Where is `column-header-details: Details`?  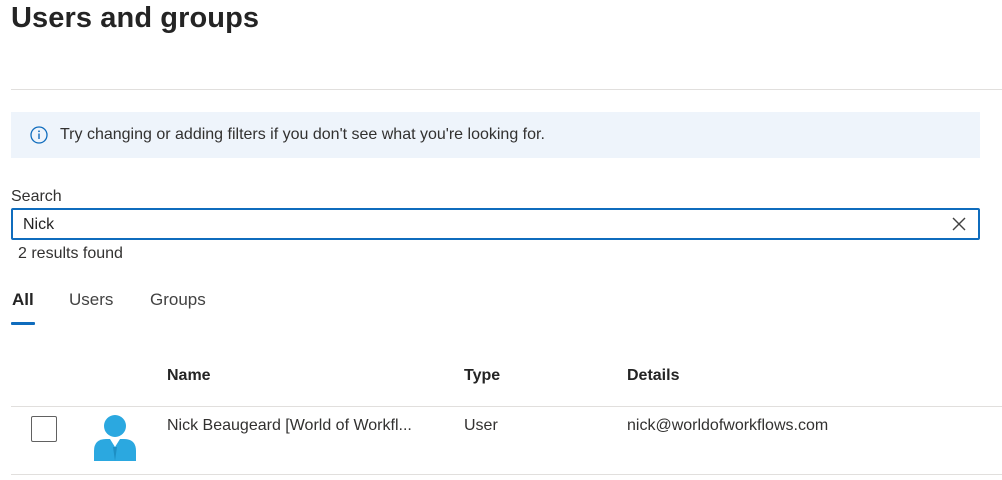 column-header-details: Details is located at coordinates (653, 375).